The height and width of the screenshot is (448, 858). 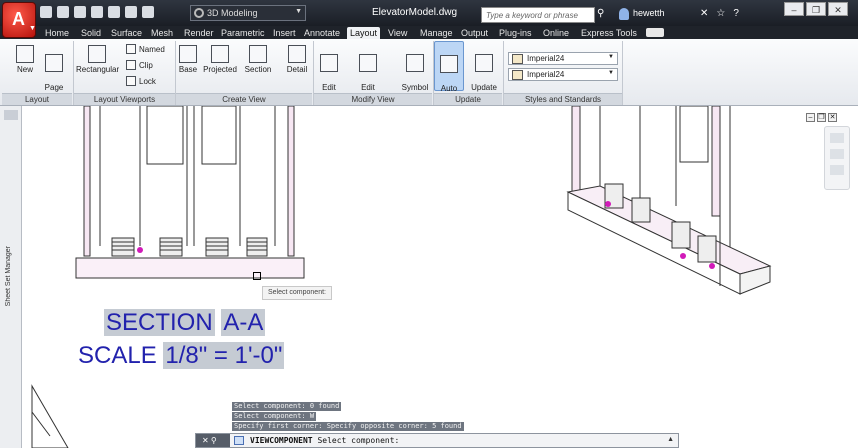 I want to click on tab-render: Render, so click(x=199, y=33).